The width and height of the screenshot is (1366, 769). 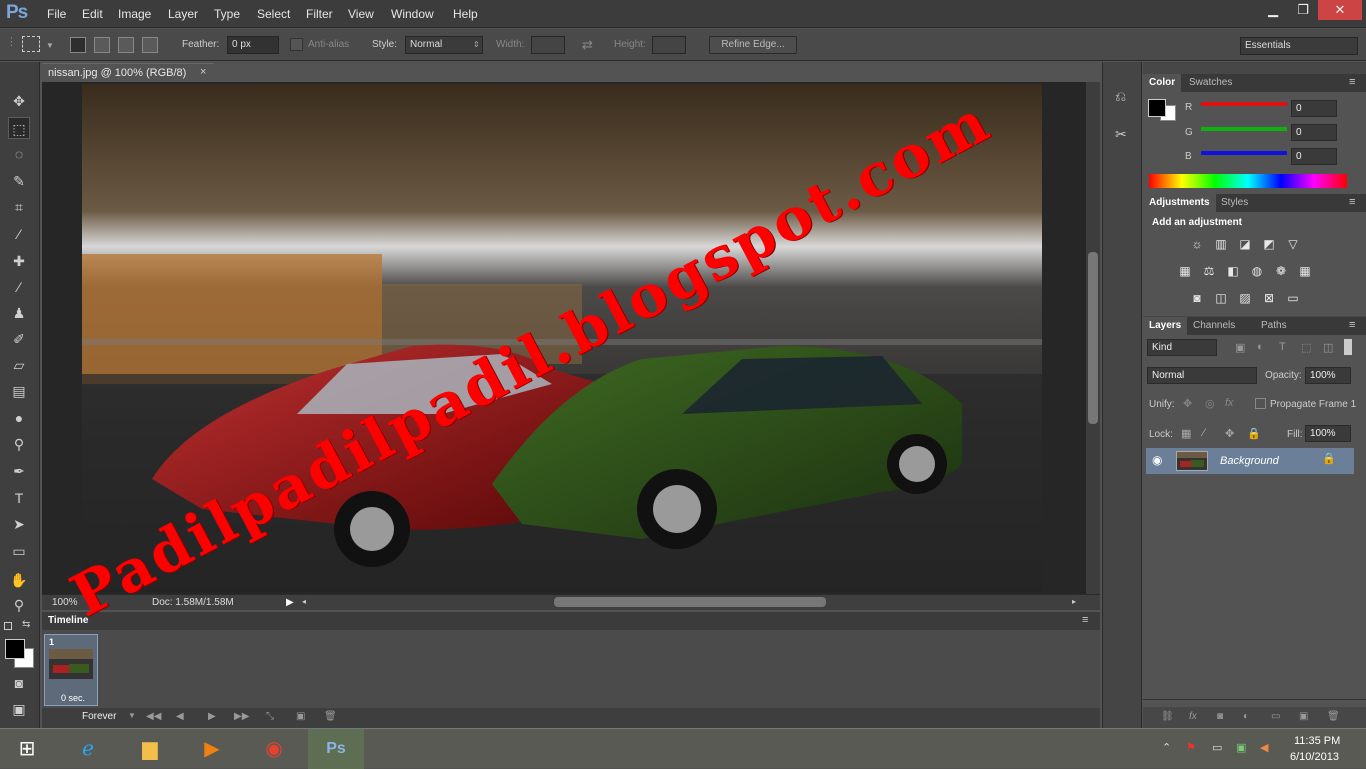 What do you see at coordinates (19, 154) in the screenshot?
I see `lasso-tool-icon: ◌` at bounding box center [19, 154].